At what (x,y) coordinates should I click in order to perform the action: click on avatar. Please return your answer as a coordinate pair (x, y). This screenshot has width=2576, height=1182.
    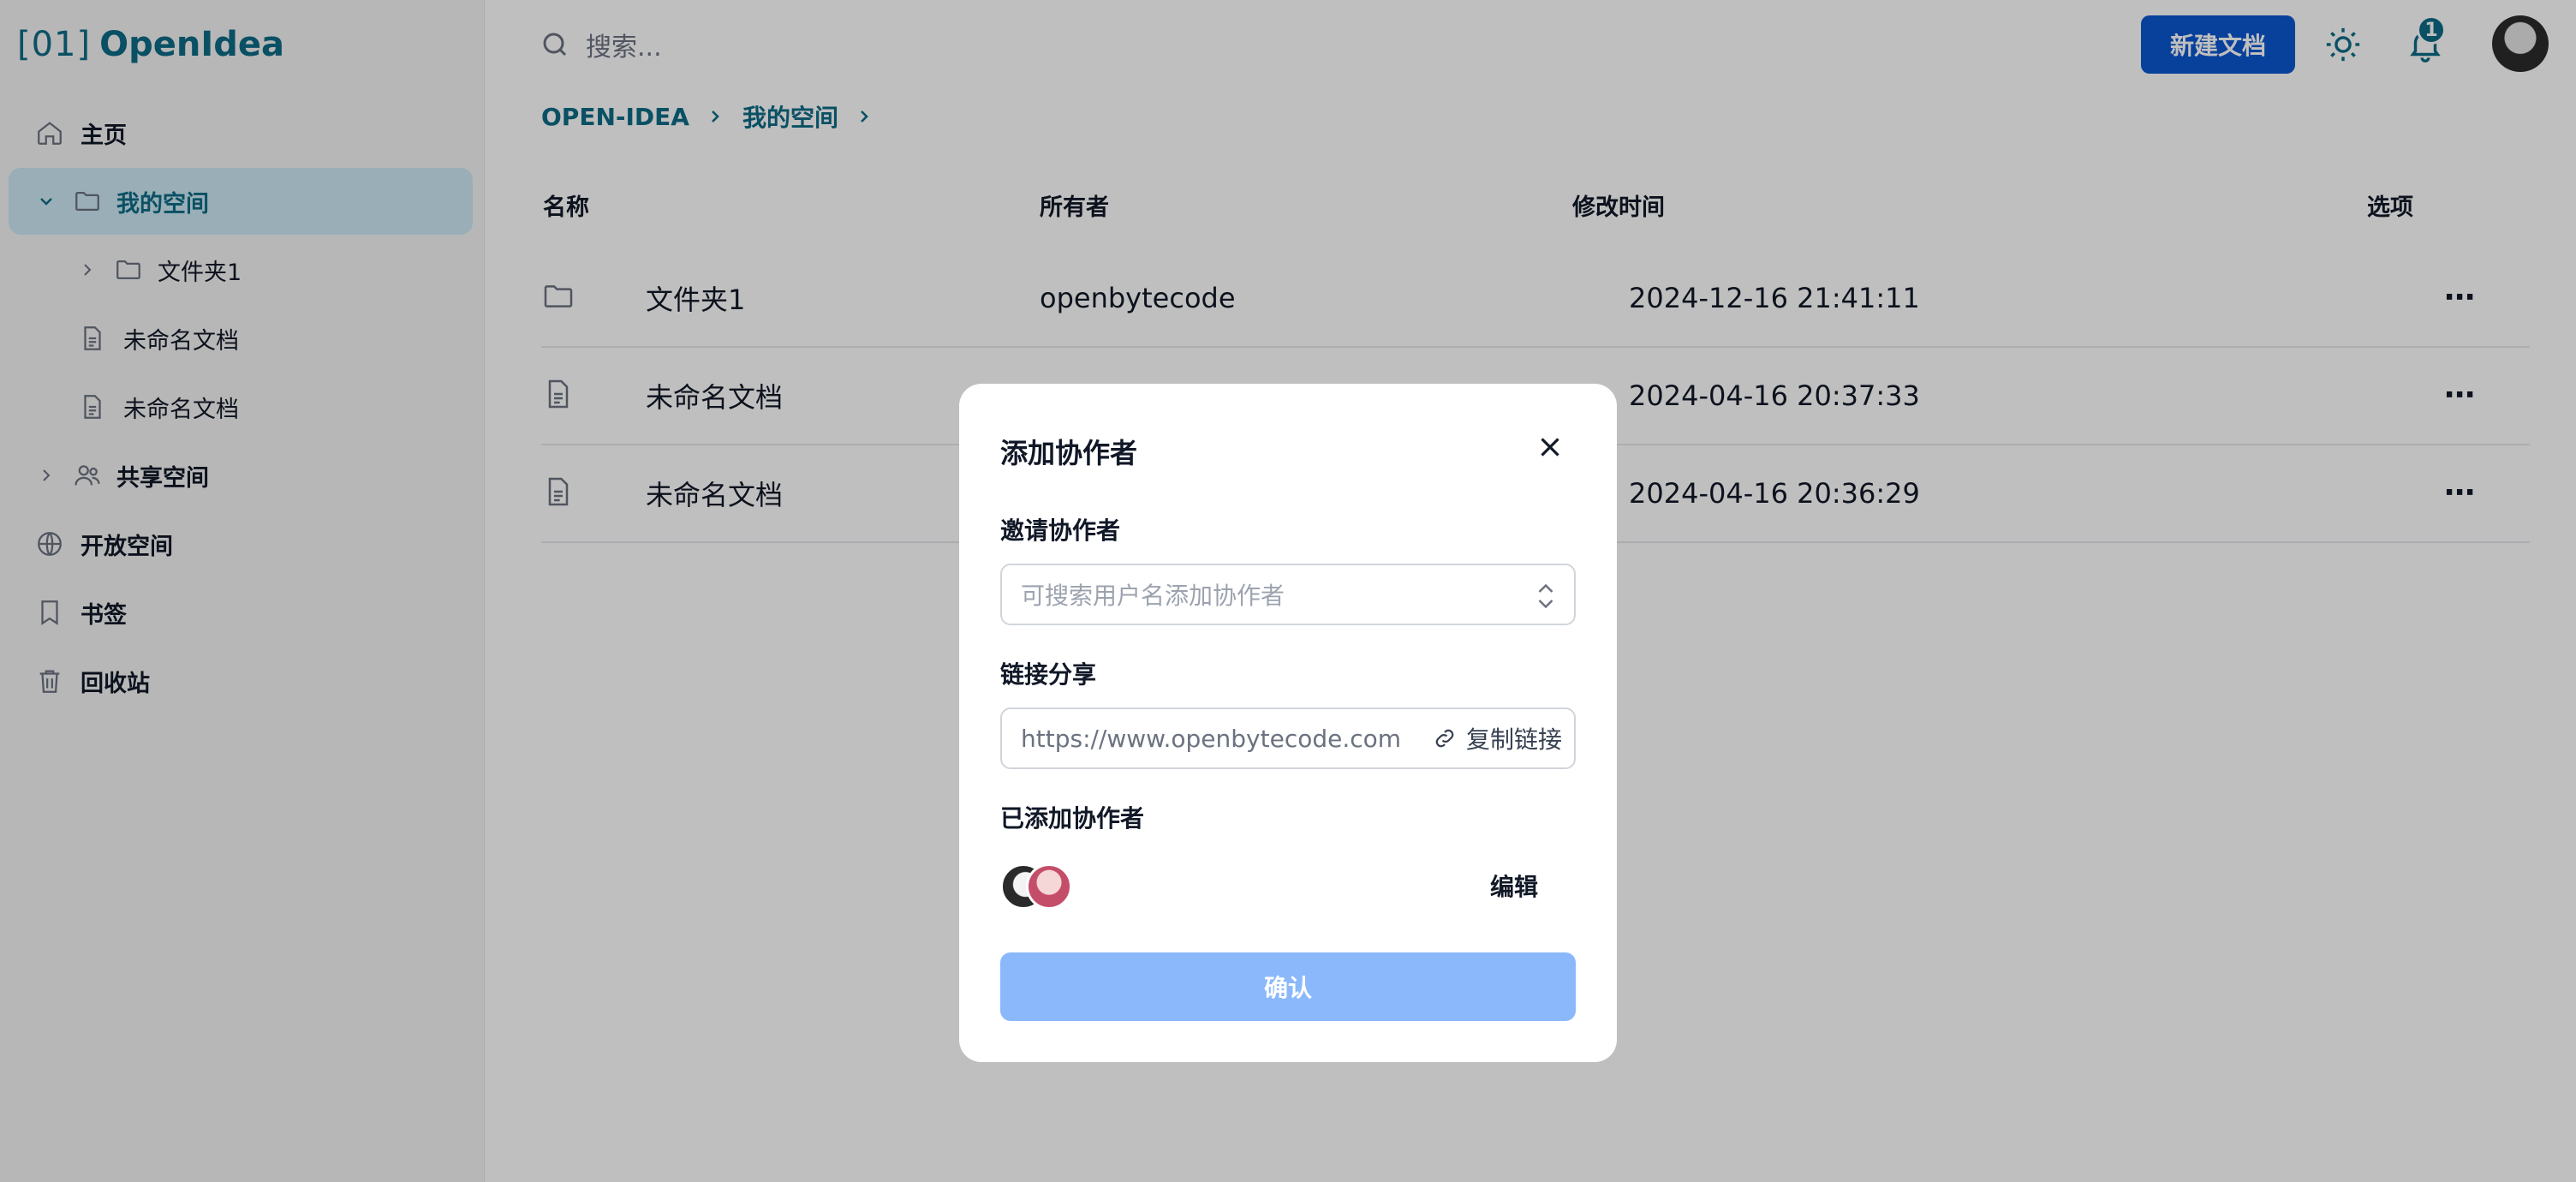
    Looking at the image, I should click on (1049, 886).